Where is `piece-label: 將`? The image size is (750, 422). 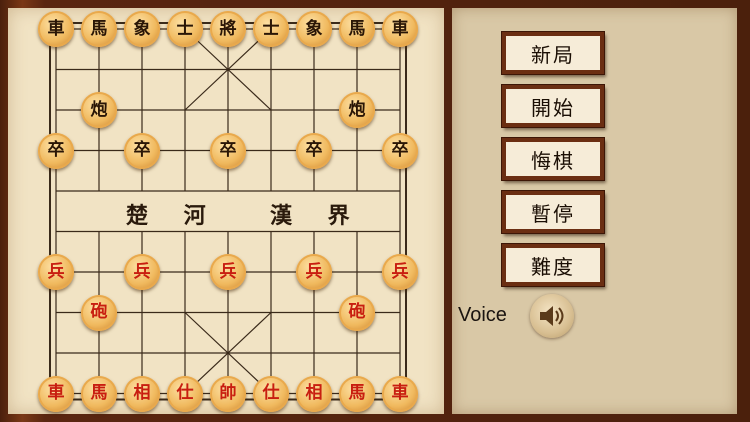 piece-label: 將 is located at coordinates (228, 28).